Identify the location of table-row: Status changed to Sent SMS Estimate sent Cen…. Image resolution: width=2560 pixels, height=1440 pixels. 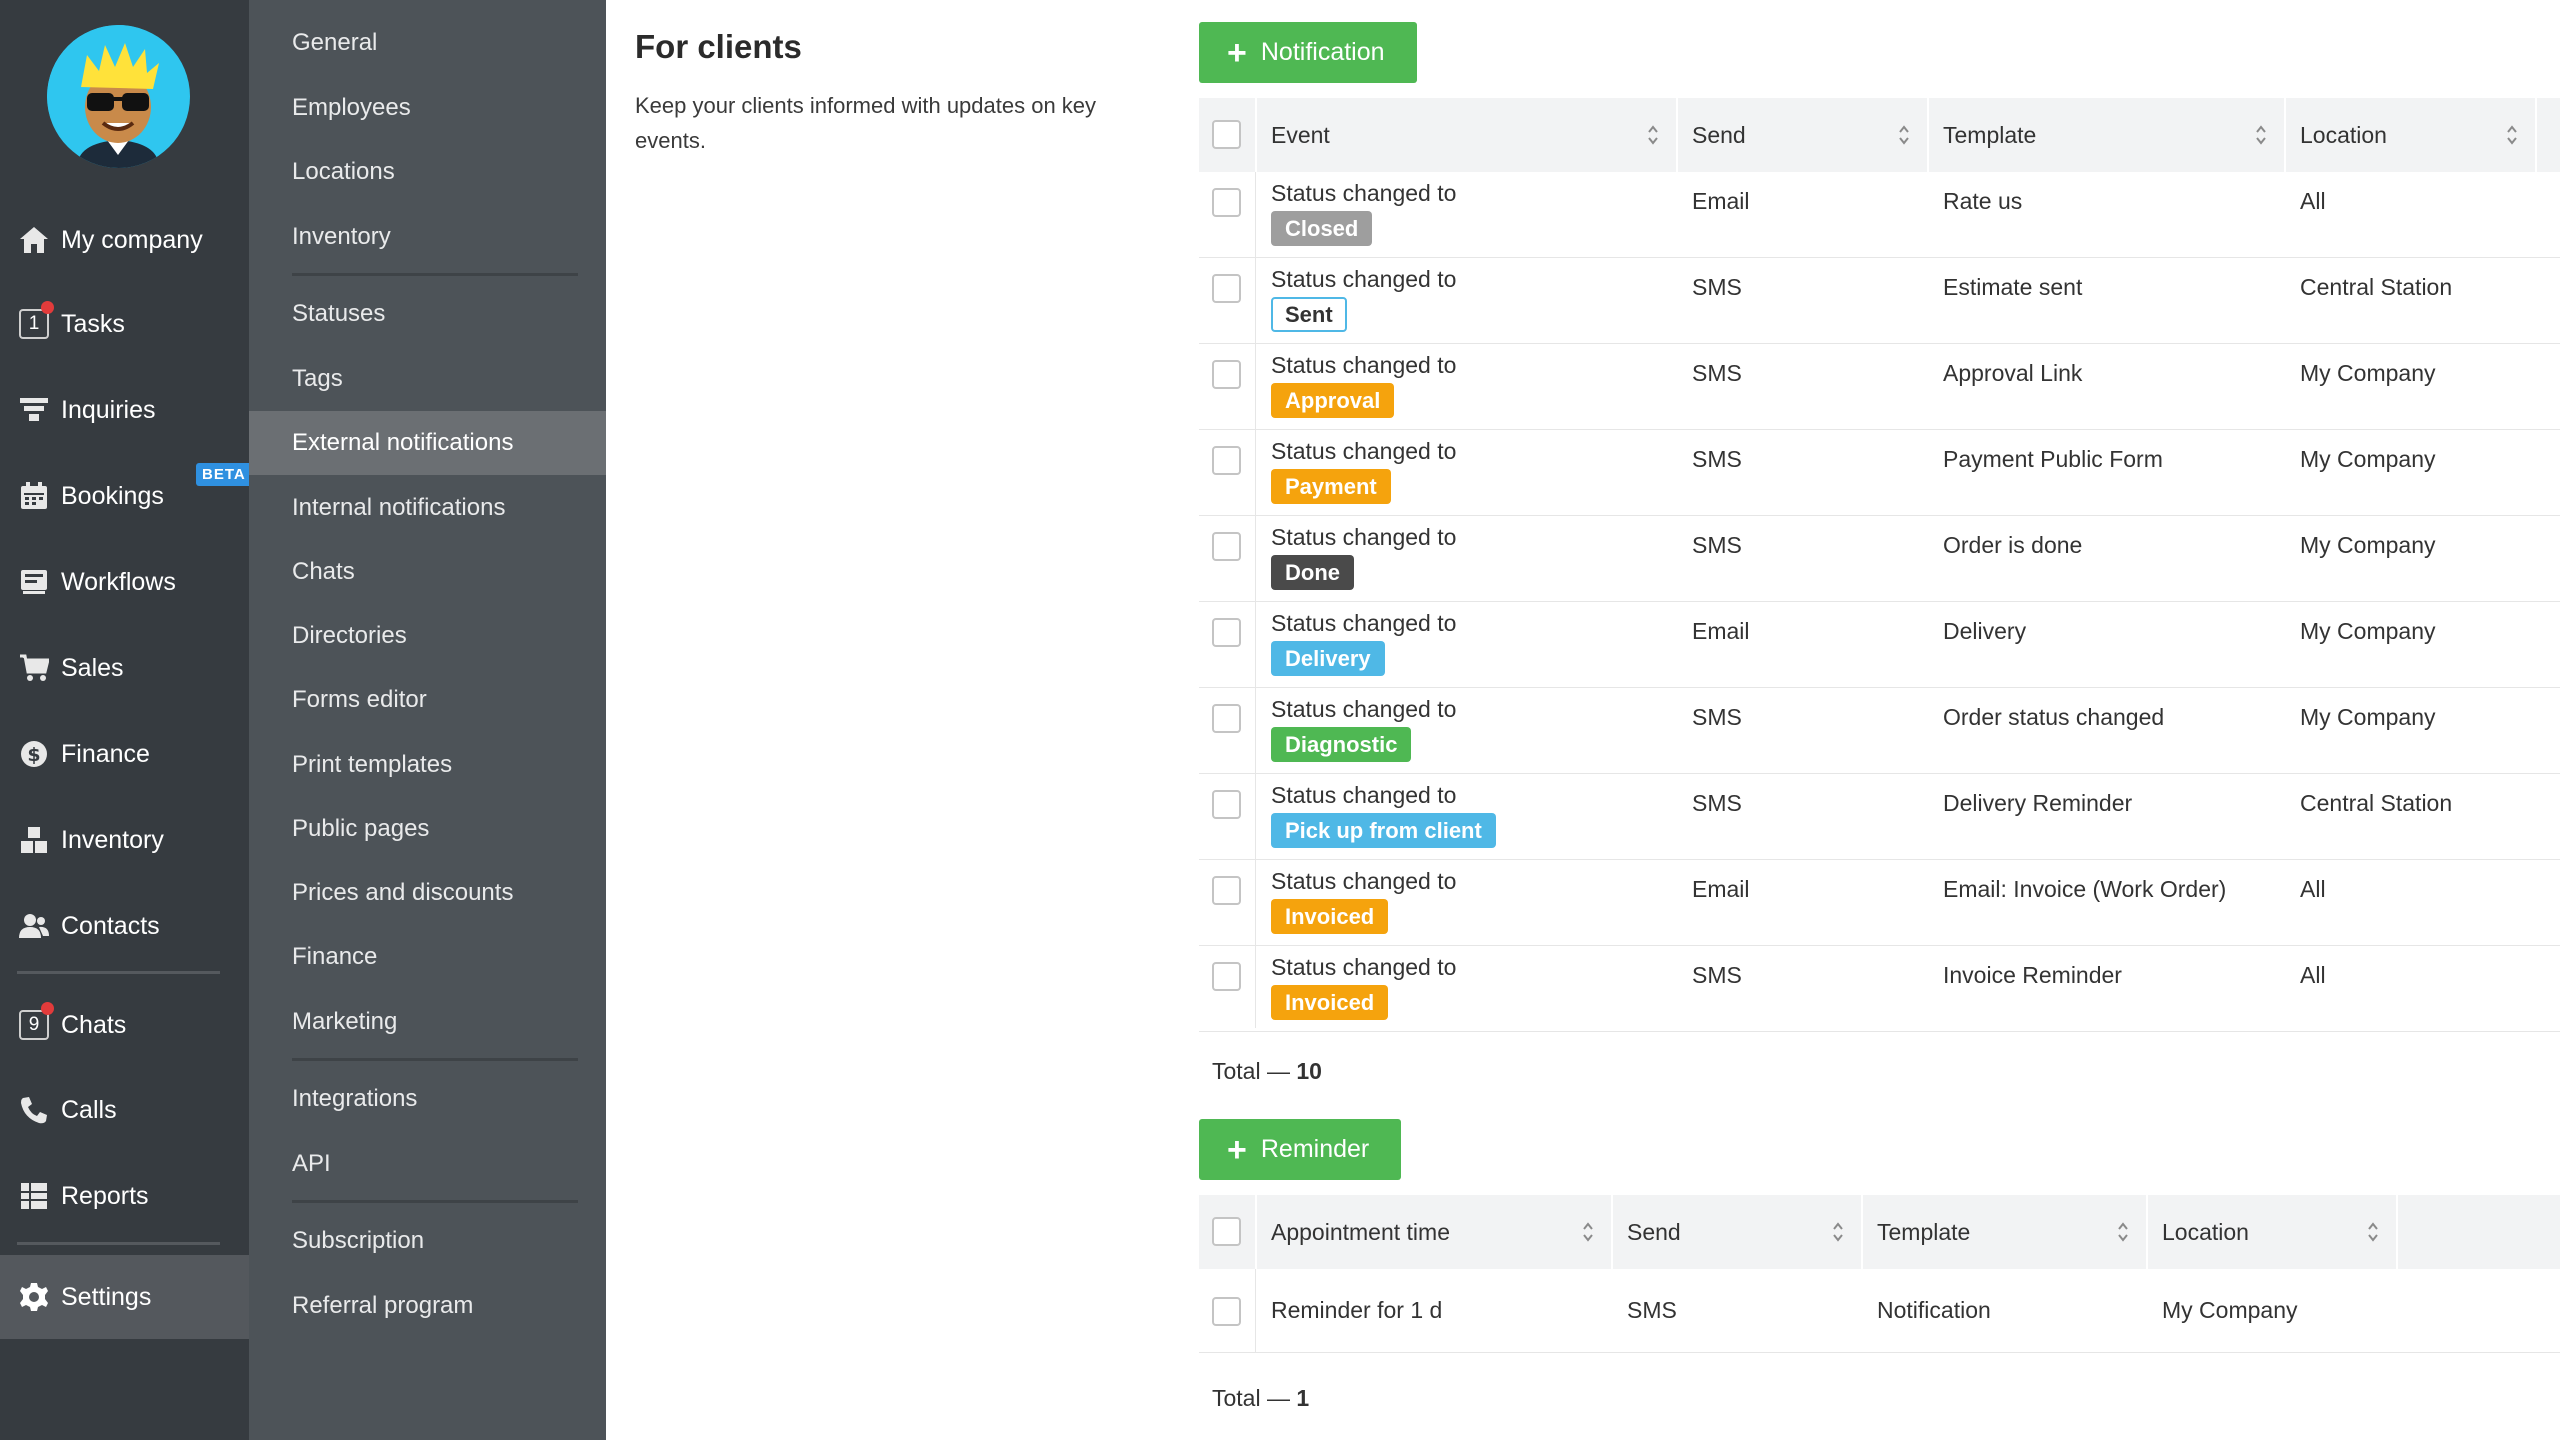
(1879, 301).